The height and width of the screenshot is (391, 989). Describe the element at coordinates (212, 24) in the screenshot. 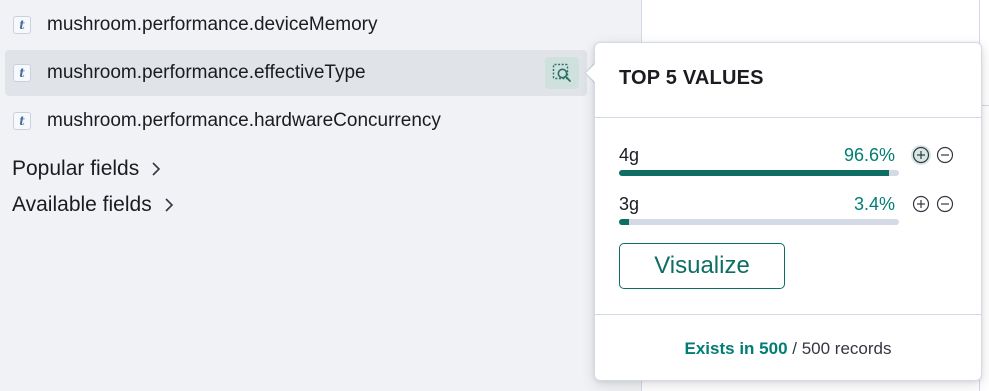

I see `field-name: mushroom.performance.deviceMemory` at that location.